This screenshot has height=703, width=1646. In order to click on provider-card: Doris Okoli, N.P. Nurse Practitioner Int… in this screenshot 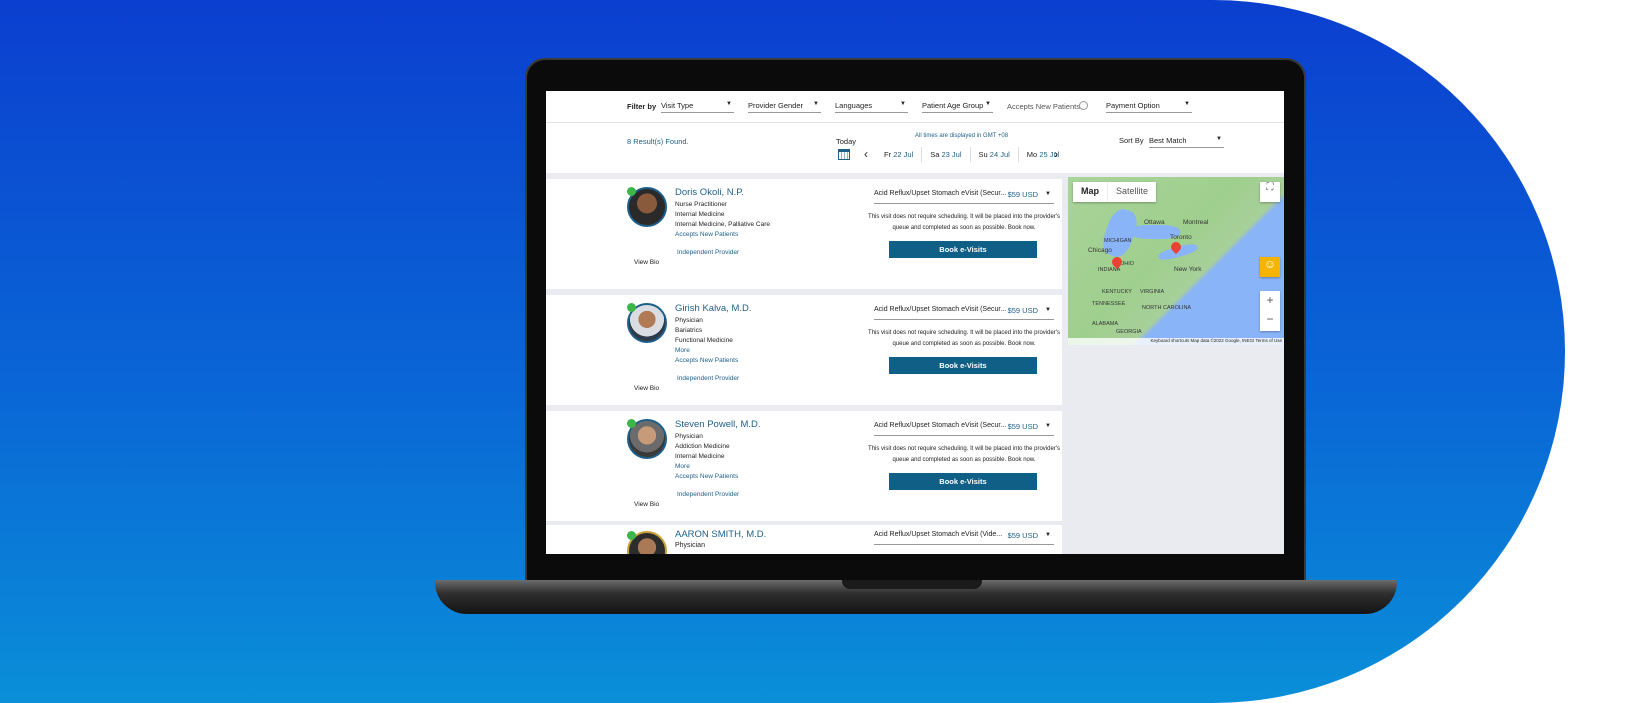, I will do `click(804, 234)`.